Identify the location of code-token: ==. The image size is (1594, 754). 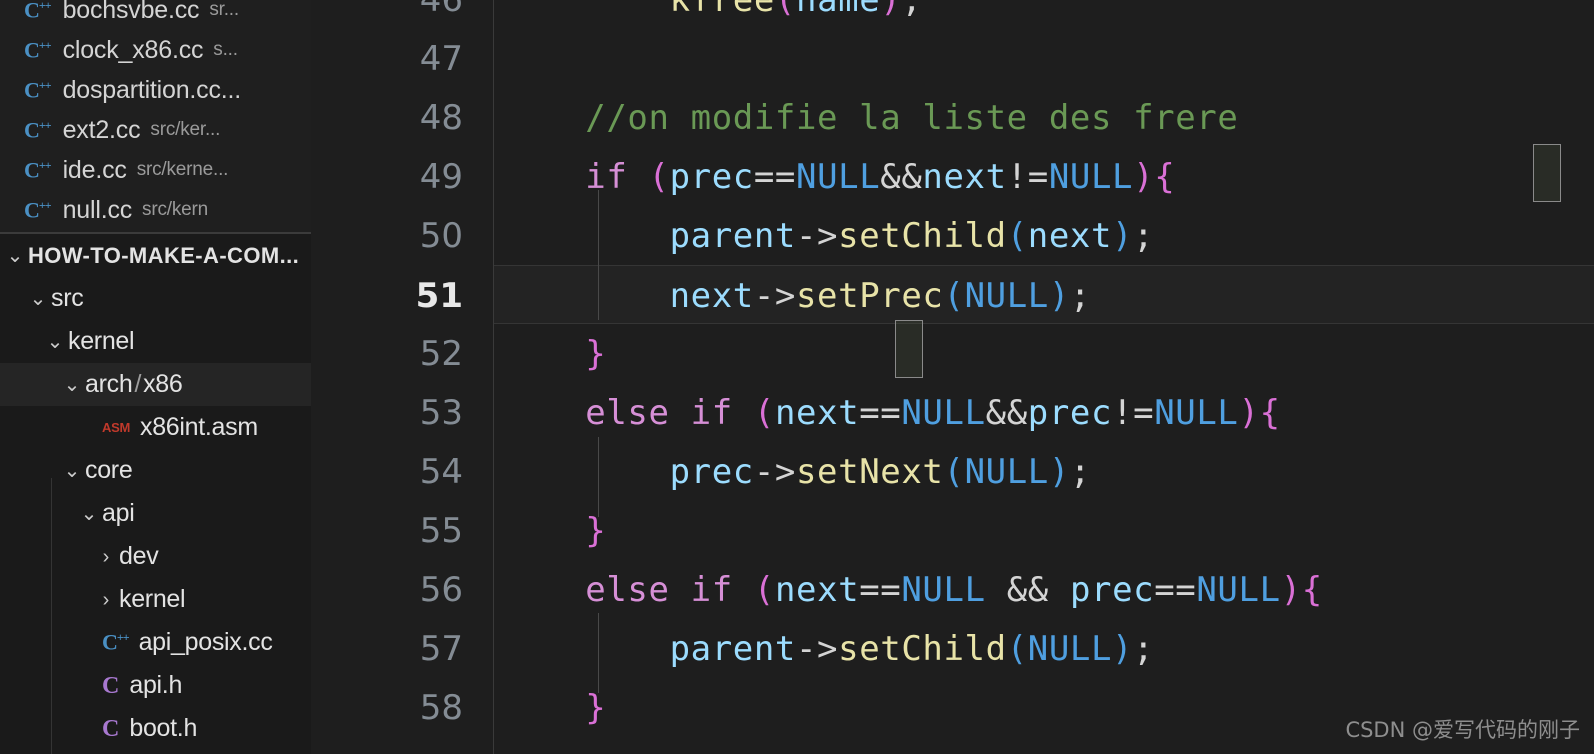
(774, 176).